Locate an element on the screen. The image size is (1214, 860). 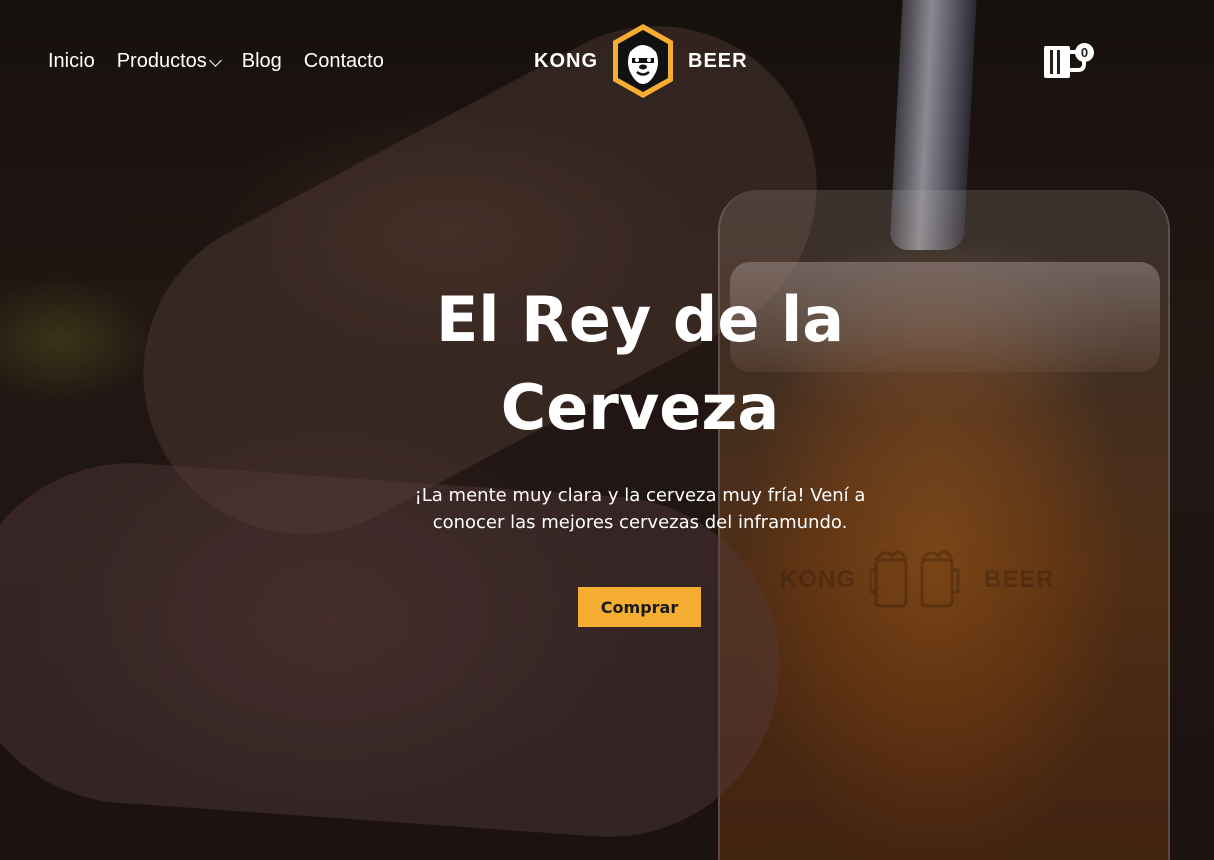
nav-item-label: Inicio is located at coordinates (71, 61).